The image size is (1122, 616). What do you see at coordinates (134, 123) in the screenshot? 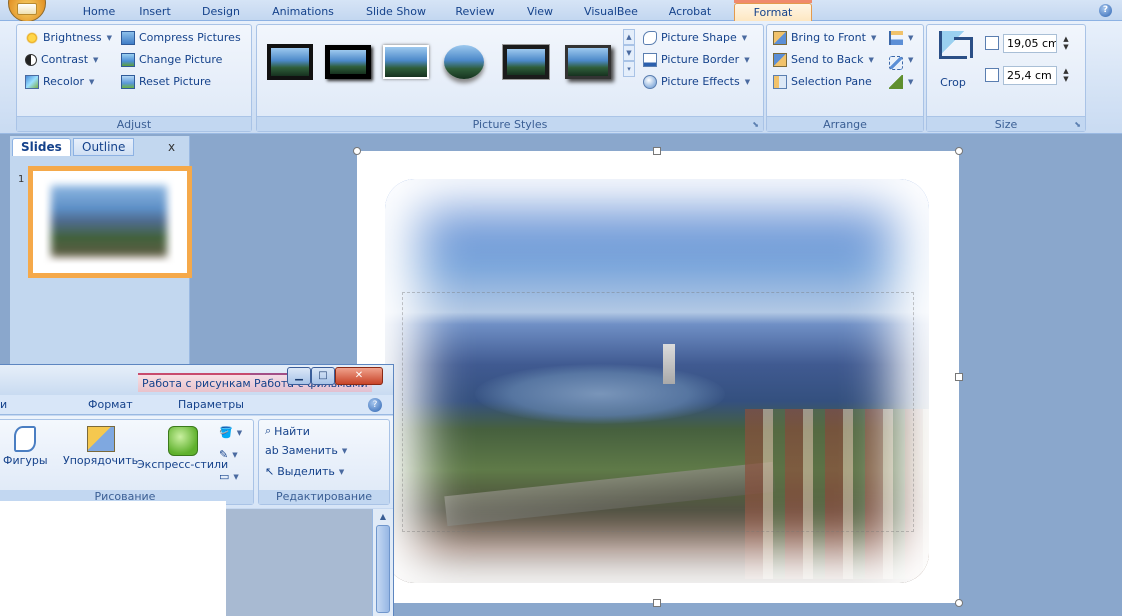
I see `adjust-group-label: Adjust` at bounding box center [134, 123].